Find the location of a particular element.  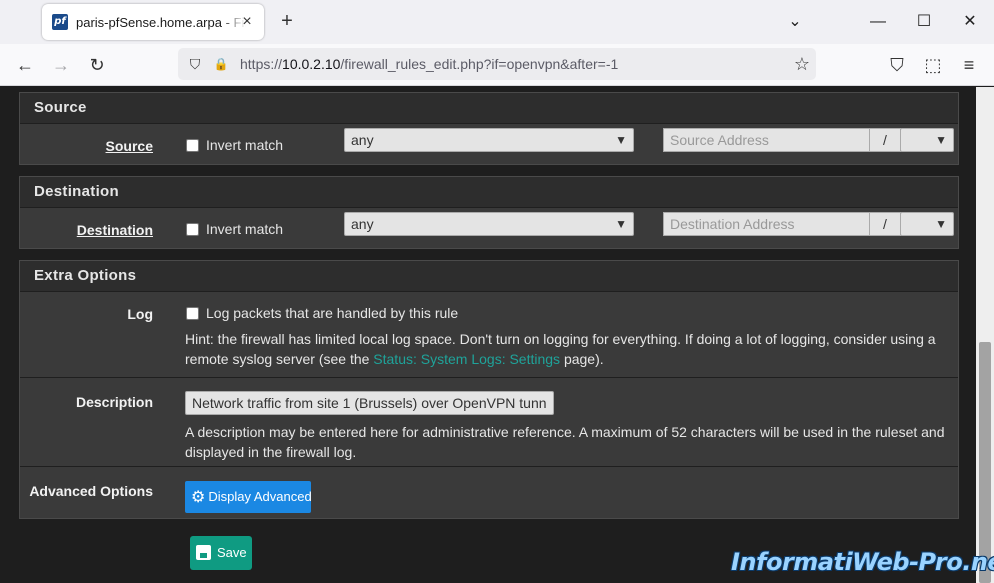

destination-invert-checkbox is located at coordinates (192, 229).